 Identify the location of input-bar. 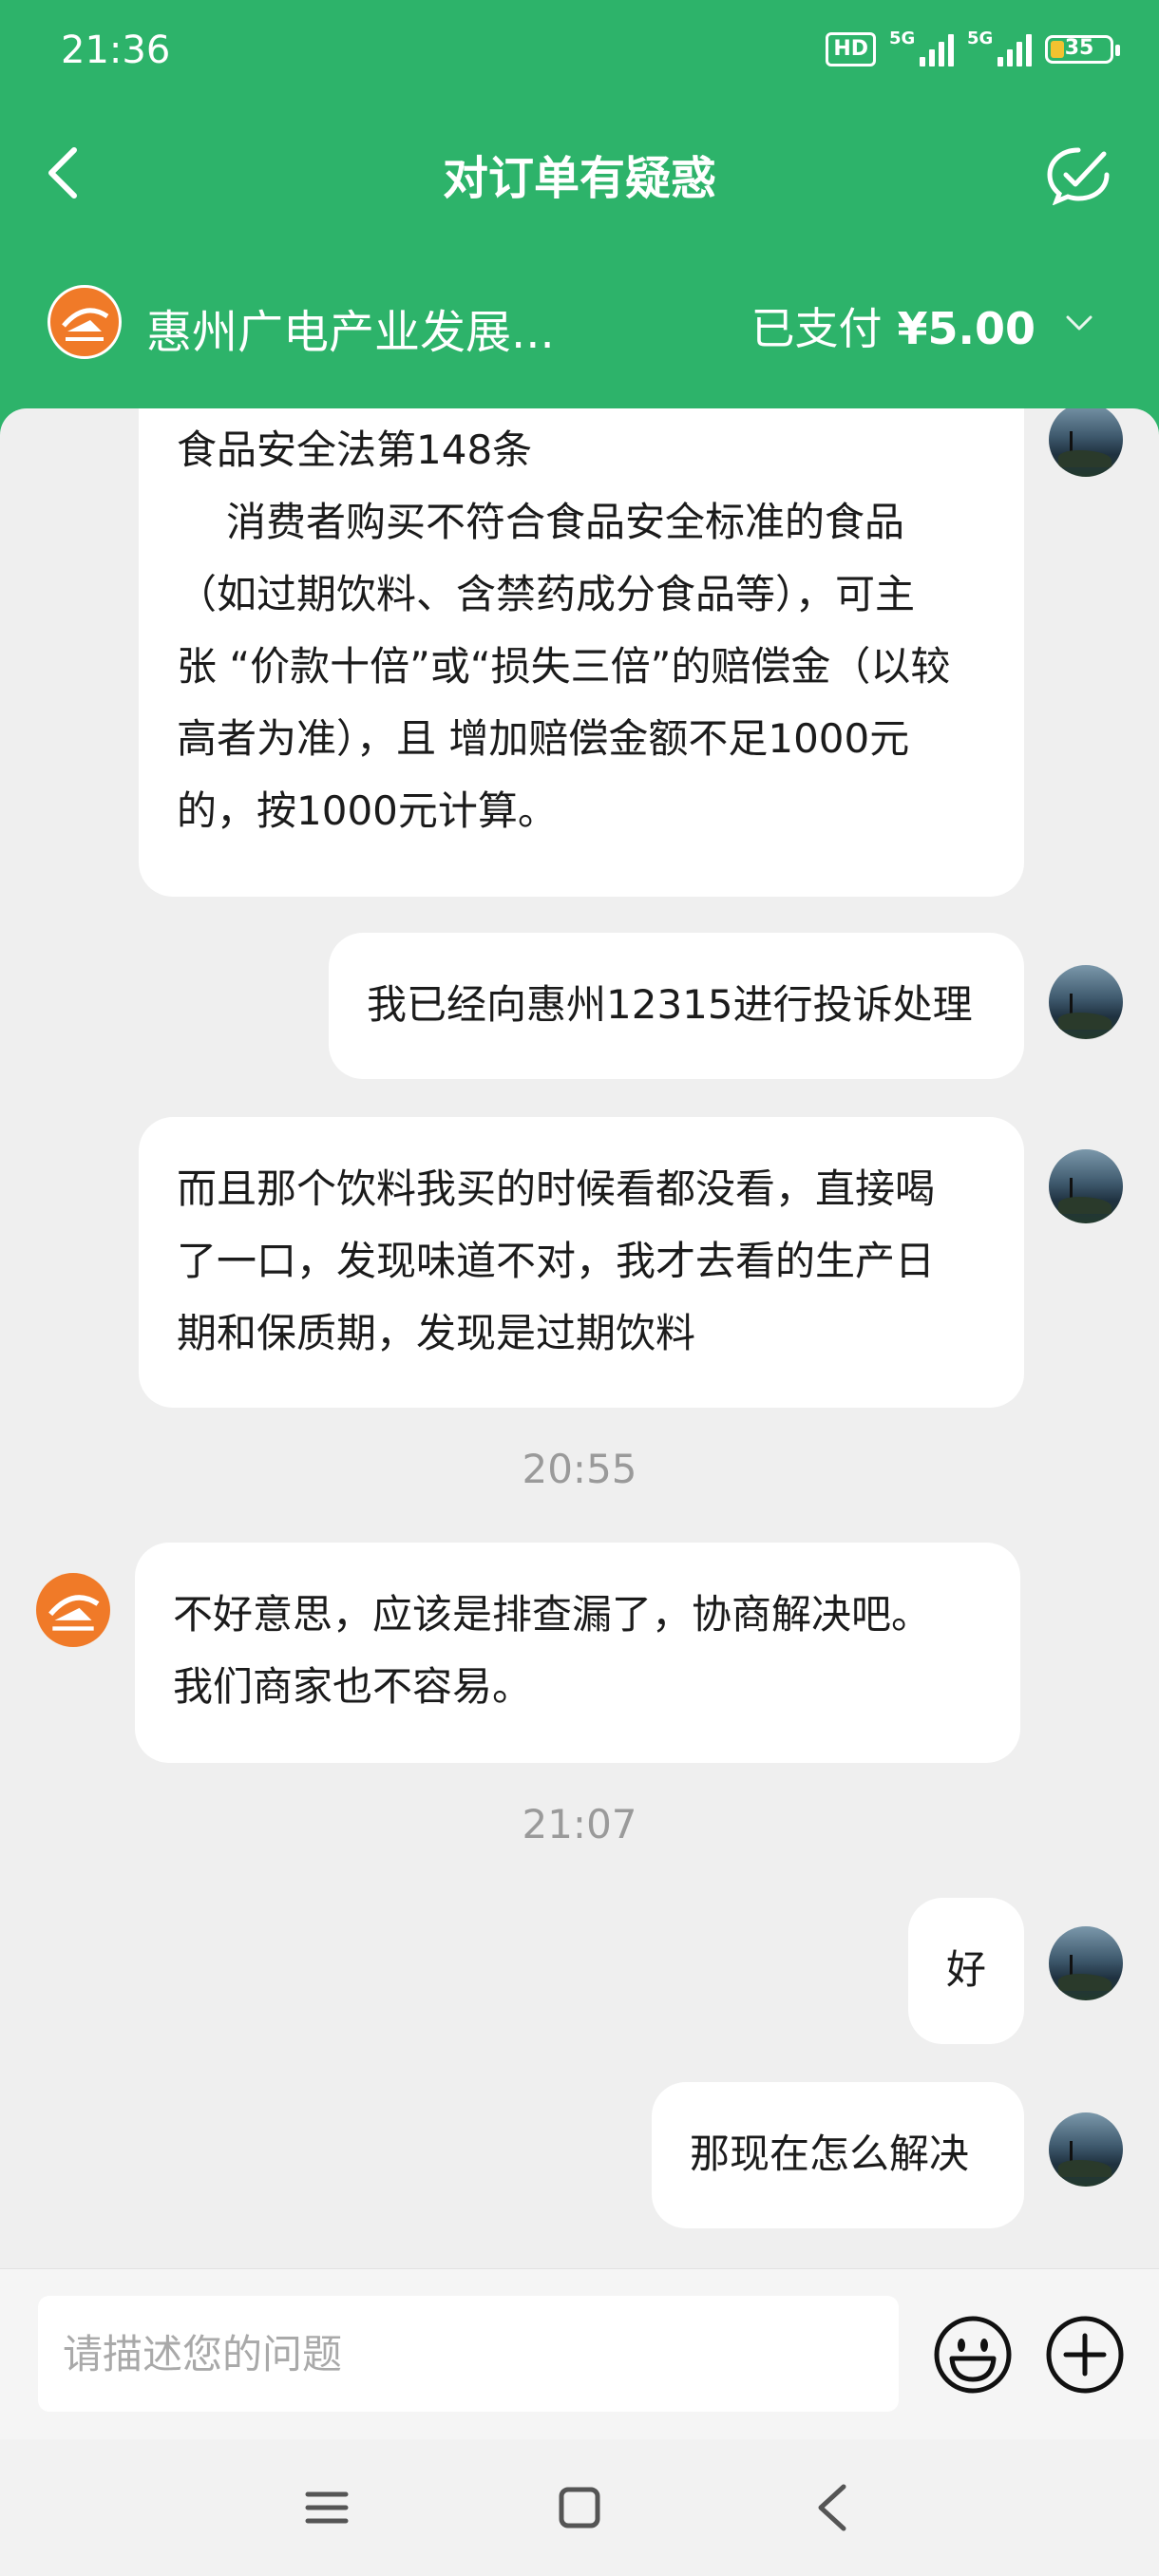
(579, 2354).